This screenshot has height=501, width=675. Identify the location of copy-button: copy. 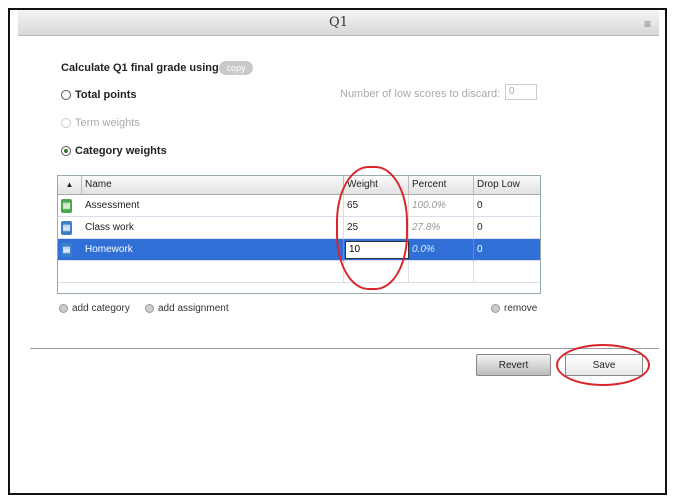
(236, 68).